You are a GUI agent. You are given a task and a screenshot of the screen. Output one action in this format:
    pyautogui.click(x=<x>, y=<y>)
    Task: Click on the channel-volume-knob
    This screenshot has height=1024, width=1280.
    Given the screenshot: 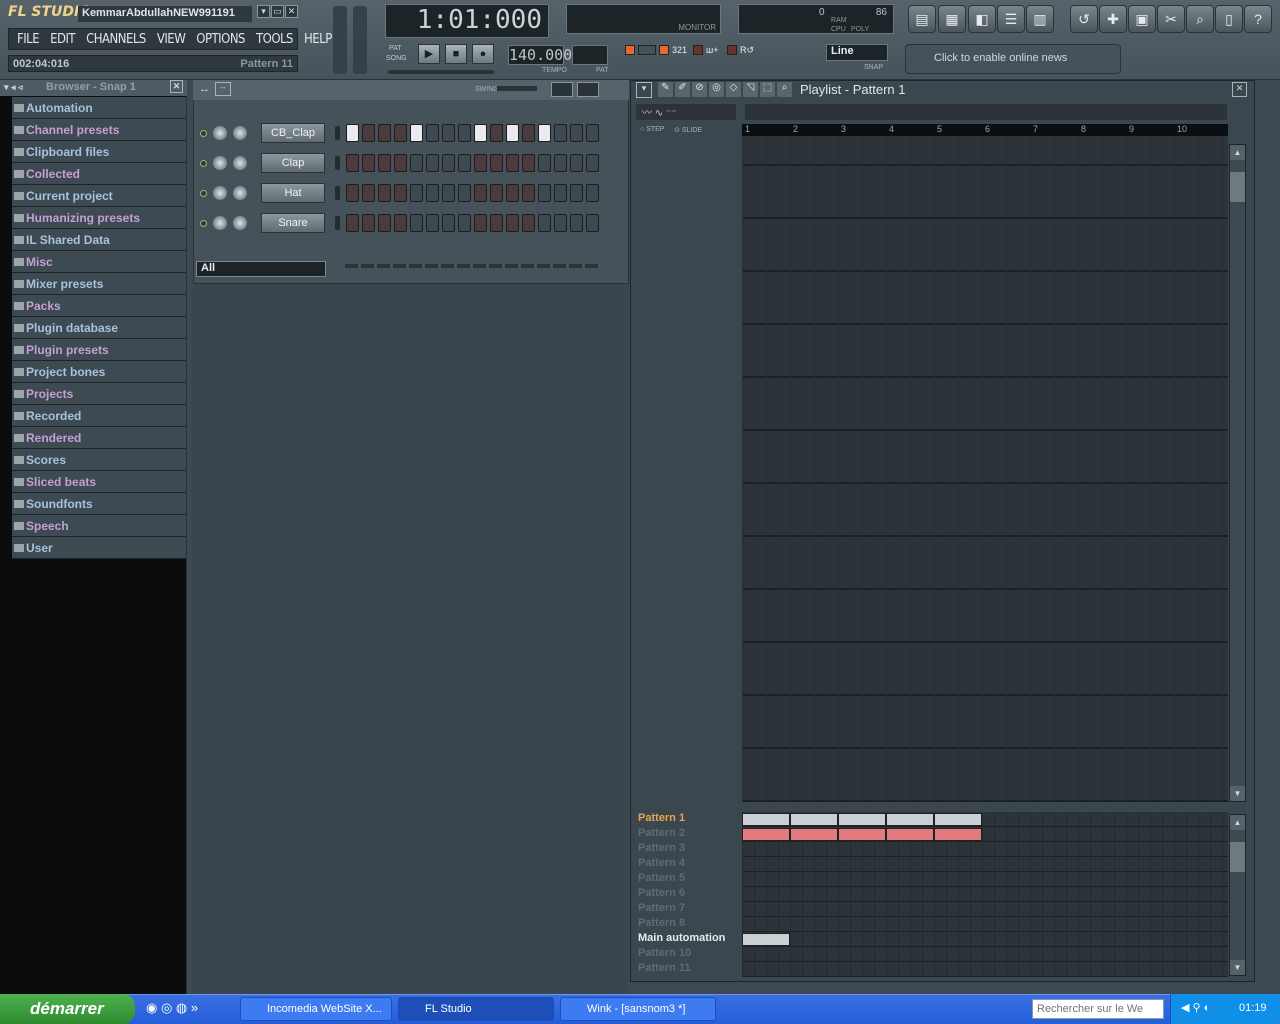 What is the action you would take?
    pyautogui.click(x=240, y=163)
    